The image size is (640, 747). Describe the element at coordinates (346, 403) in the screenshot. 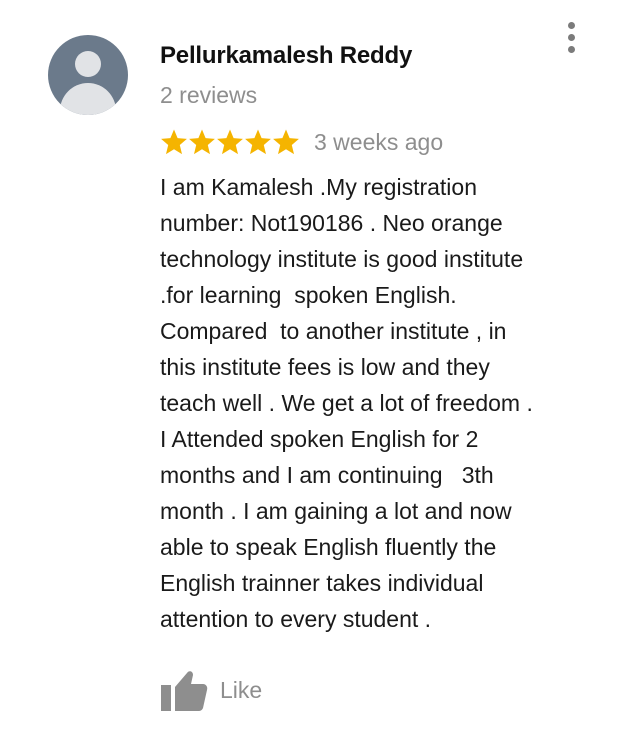

I see `review-text-line: teach well . We get a lot of freedom .` at that location.